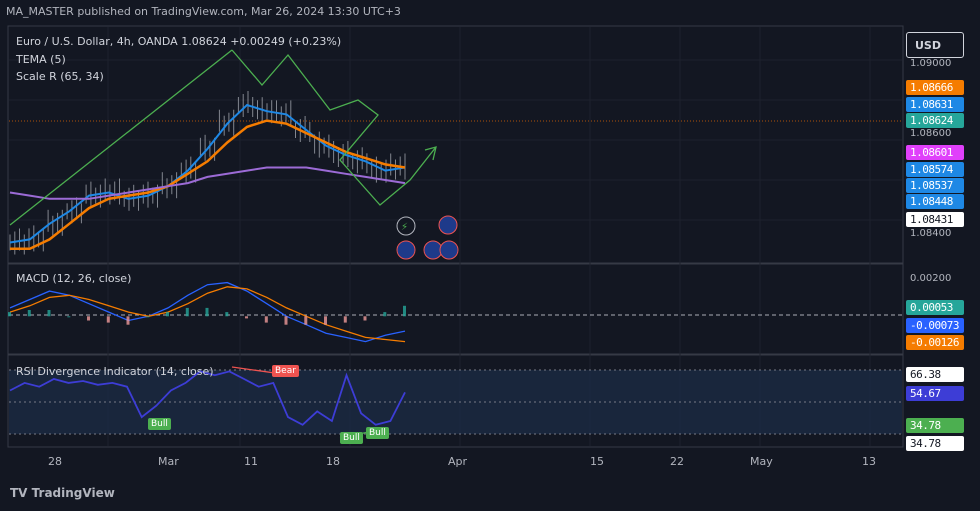 This screenshot has height=511, width=980. Describe the element at coordinates (935, 87) in the screenshot. I see `price-tag-label: 1.08666` at that location.